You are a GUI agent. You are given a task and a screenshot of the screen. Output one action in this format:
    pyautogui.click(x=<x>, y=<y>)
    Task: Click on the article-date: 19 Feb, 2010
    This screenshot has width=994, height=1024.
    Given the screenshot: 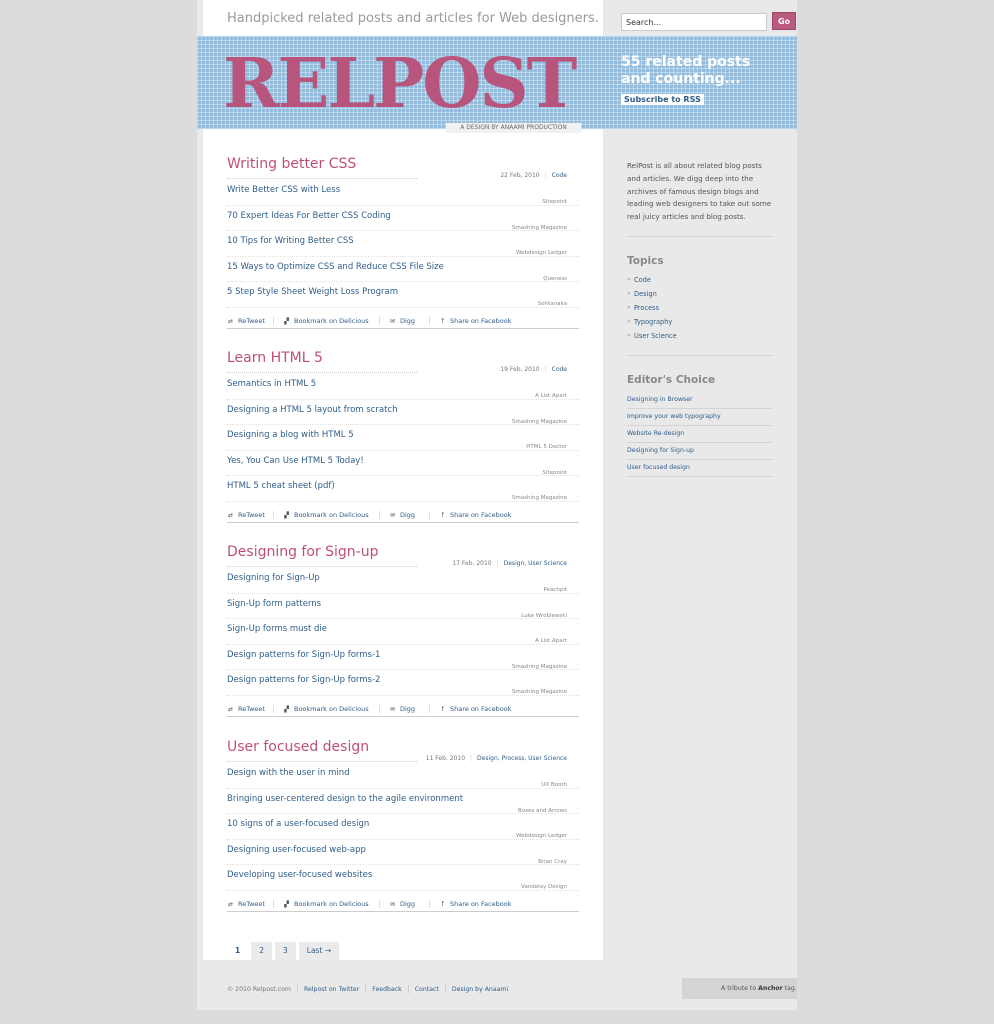 What is the action you would take?
    pyautogui.click(x=520, y=369)
    